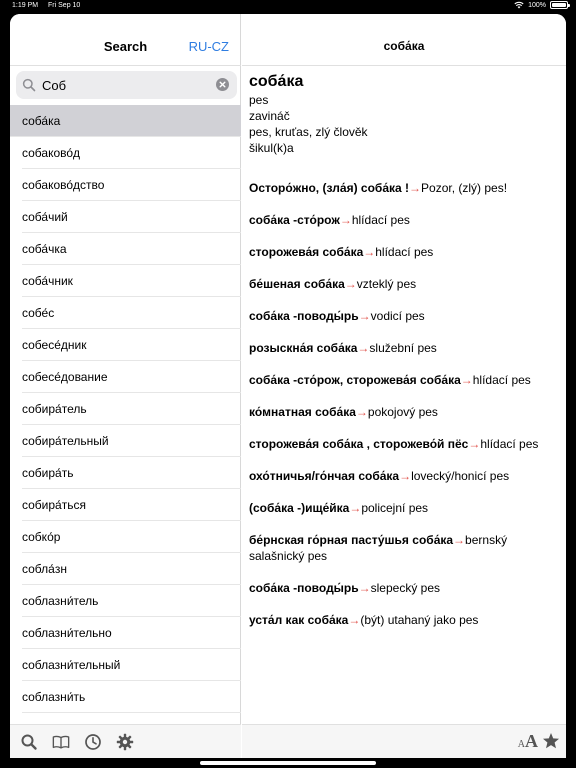 This screenshot has height=768, width=576. Describe the element at coordinates (302, 412) in the screenshot. I see `example-russian: ко́мнатная соба́ка` at that location.